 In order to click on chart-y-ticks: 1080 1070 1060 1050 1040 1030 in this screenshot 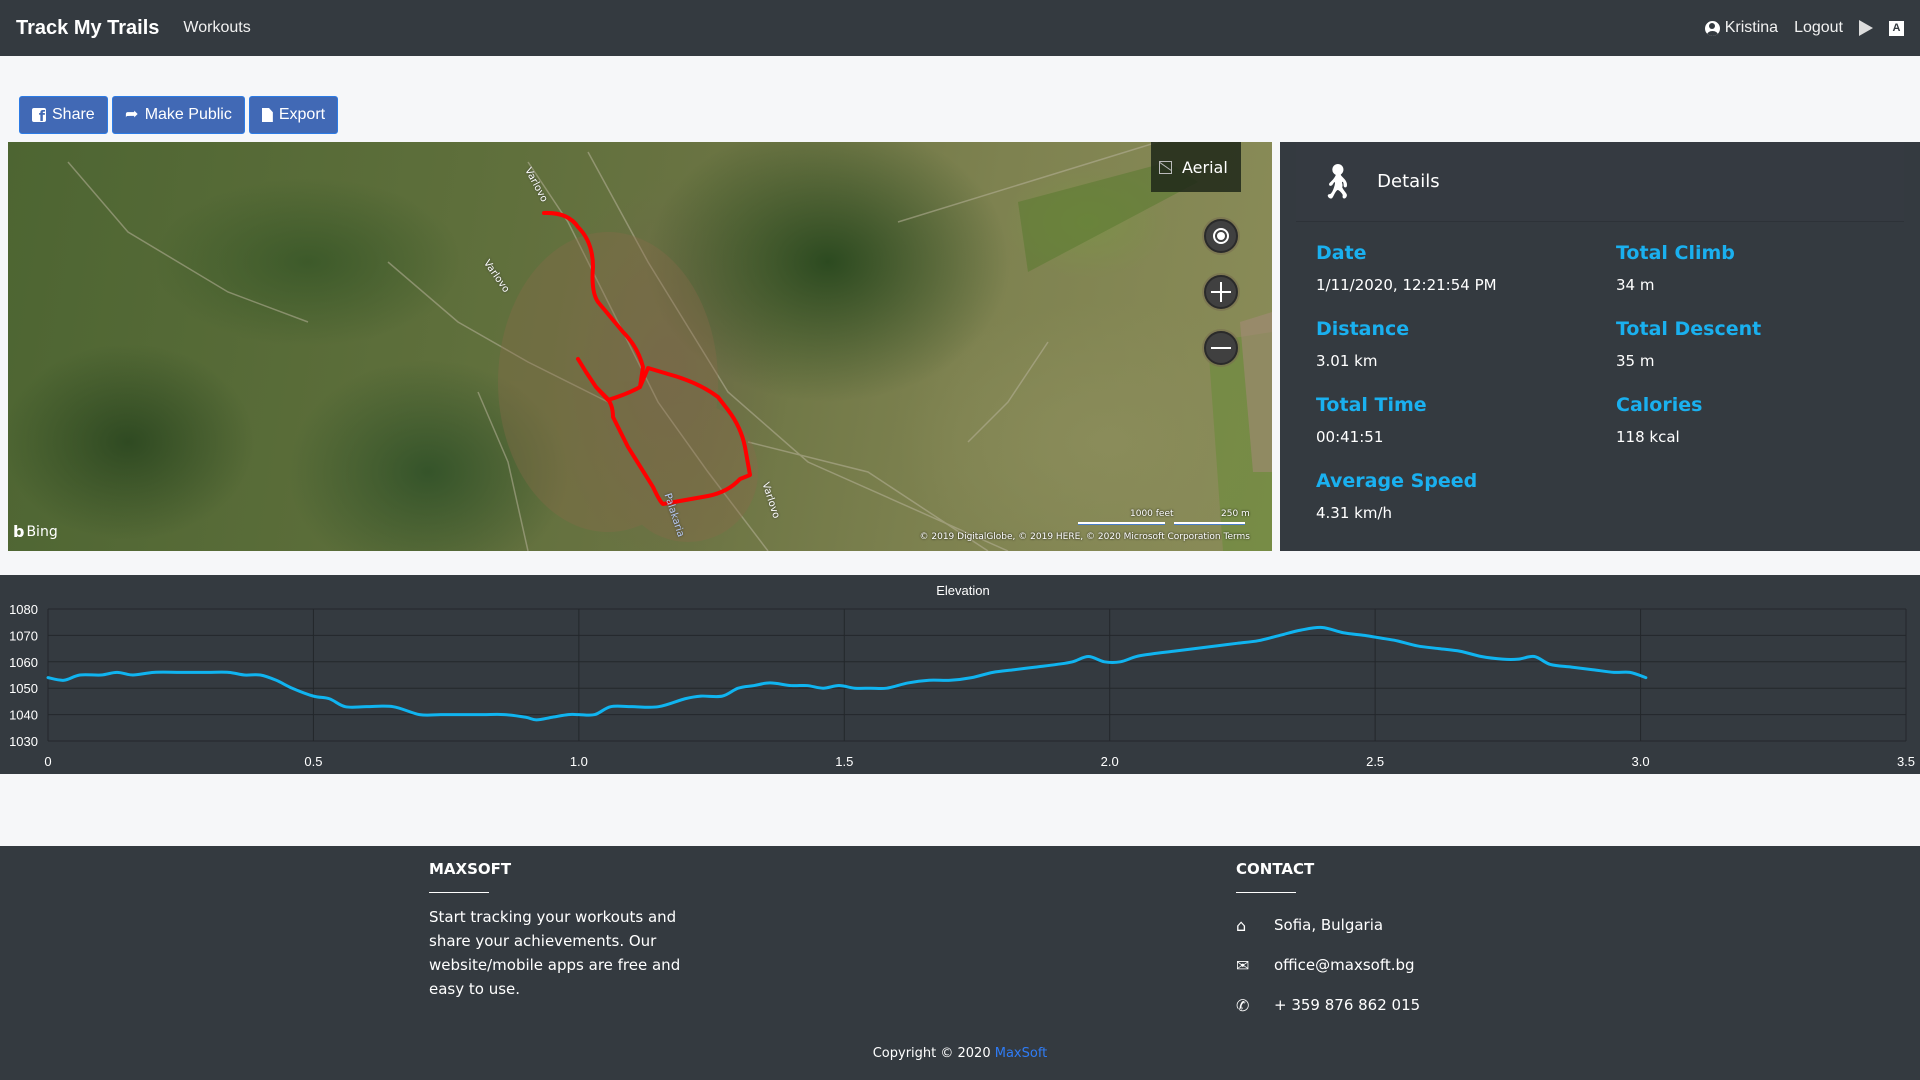, I will do `click(23, 675)`.